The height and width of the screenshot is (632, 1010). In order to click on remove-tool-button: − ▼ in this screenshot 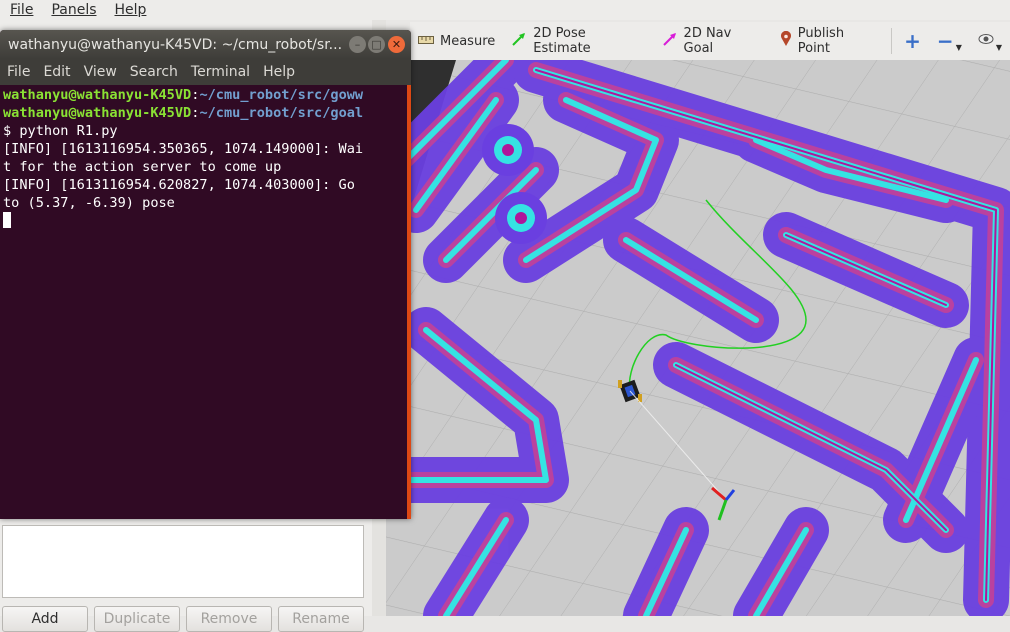, I will do `click(949, 41)`.